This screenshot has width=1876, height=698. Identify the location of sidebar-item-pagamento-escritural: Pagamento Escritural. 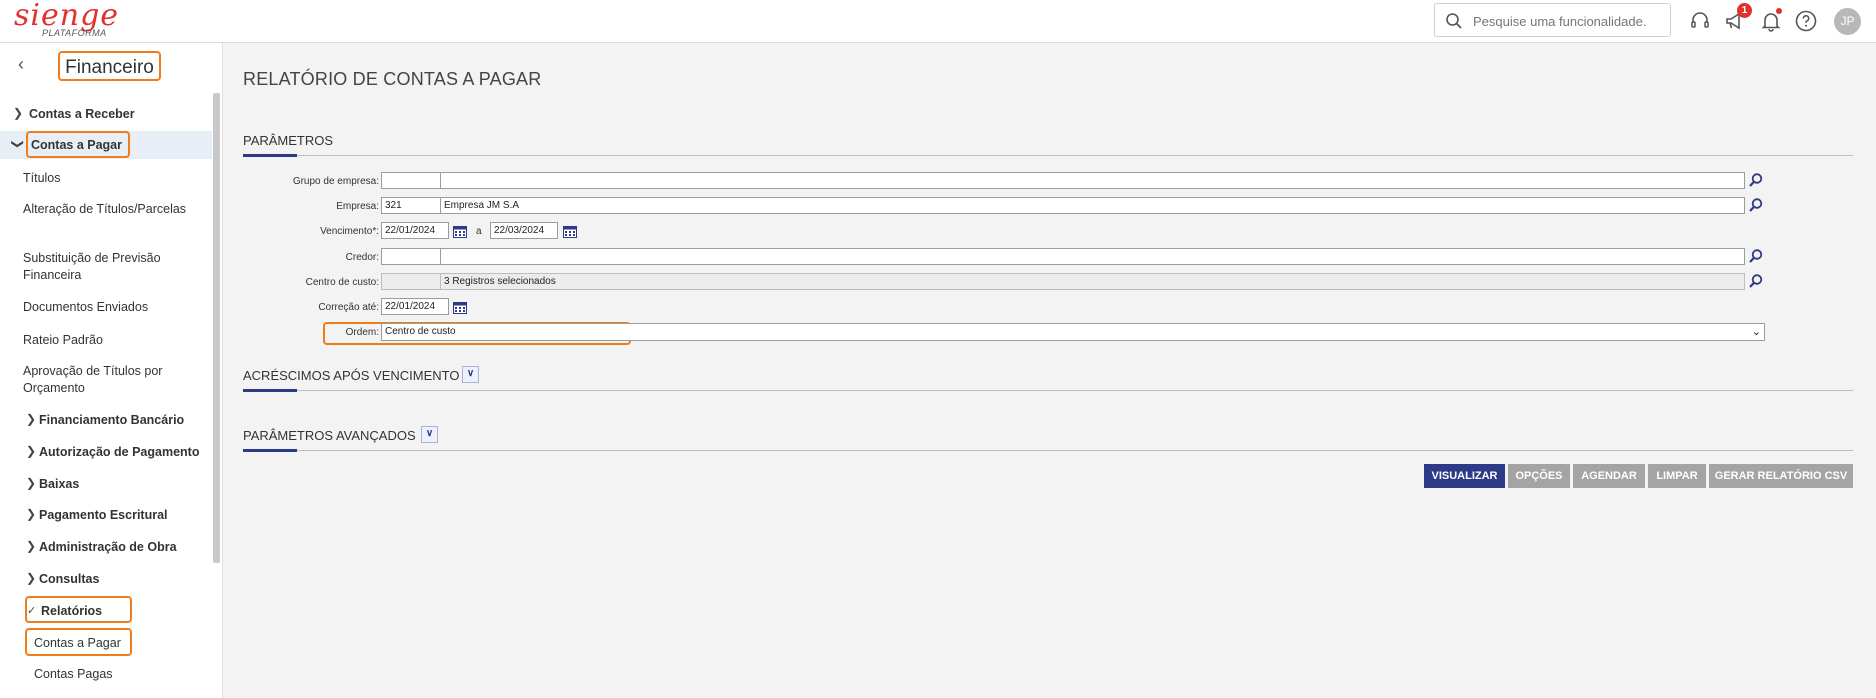
(103, 515).